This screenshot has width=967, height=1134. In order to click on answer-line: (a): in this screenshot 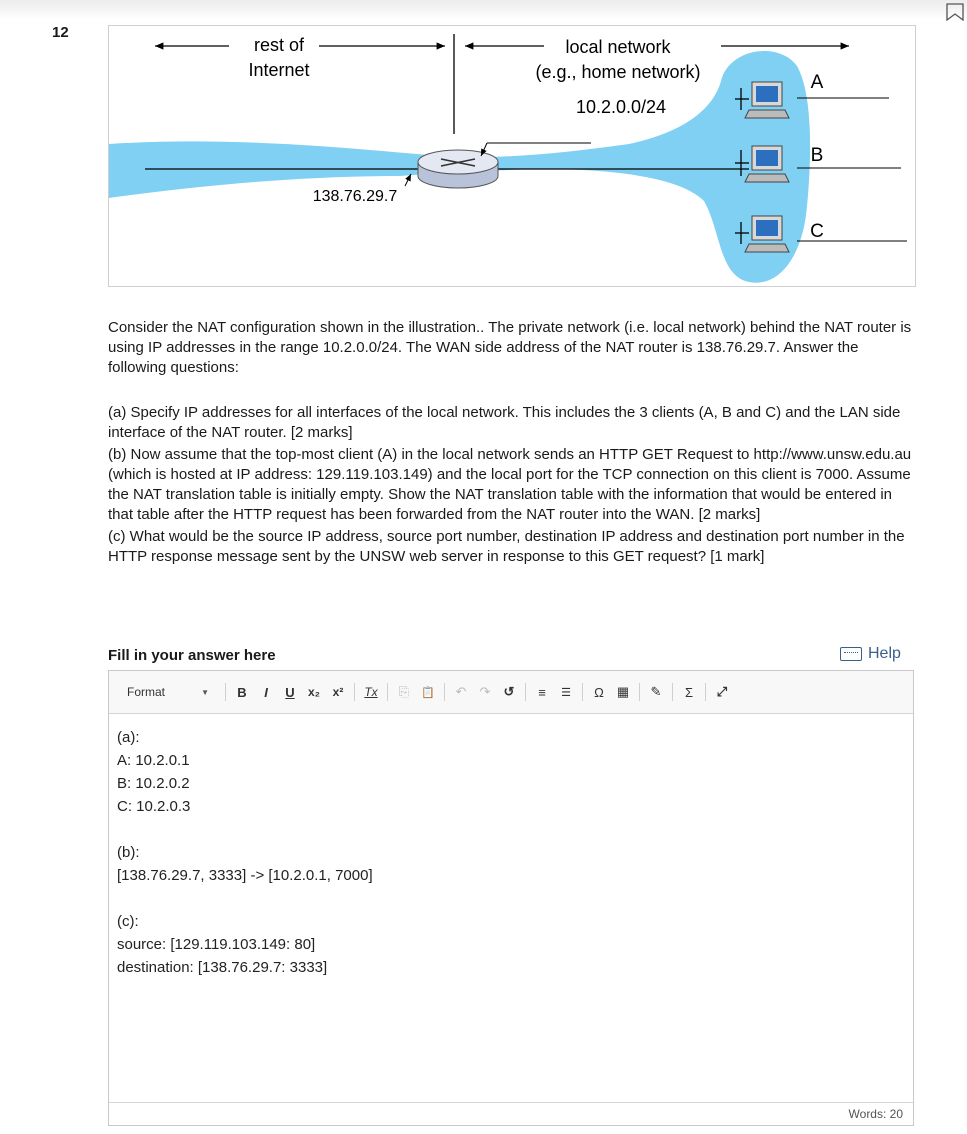, I will do `click(128, 737)`.